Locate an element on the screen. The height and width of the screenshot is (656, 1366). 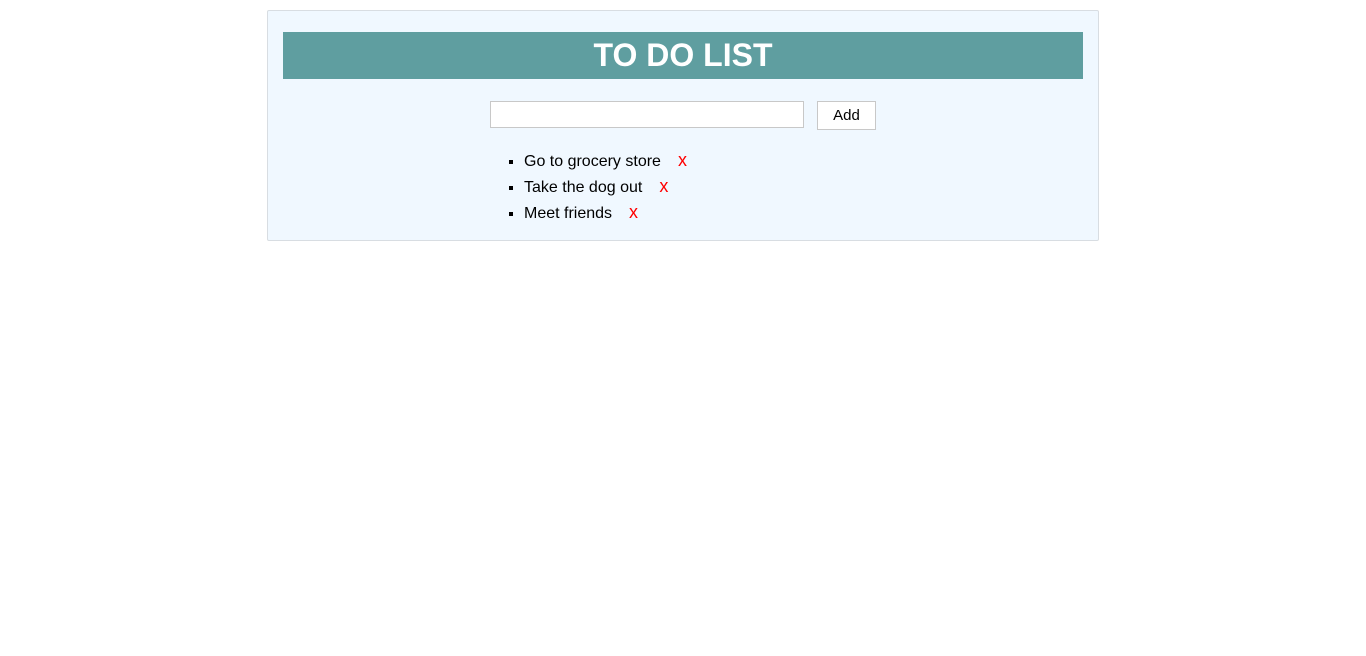
todo-text: Meet friends is located at coordinates (568, 213).